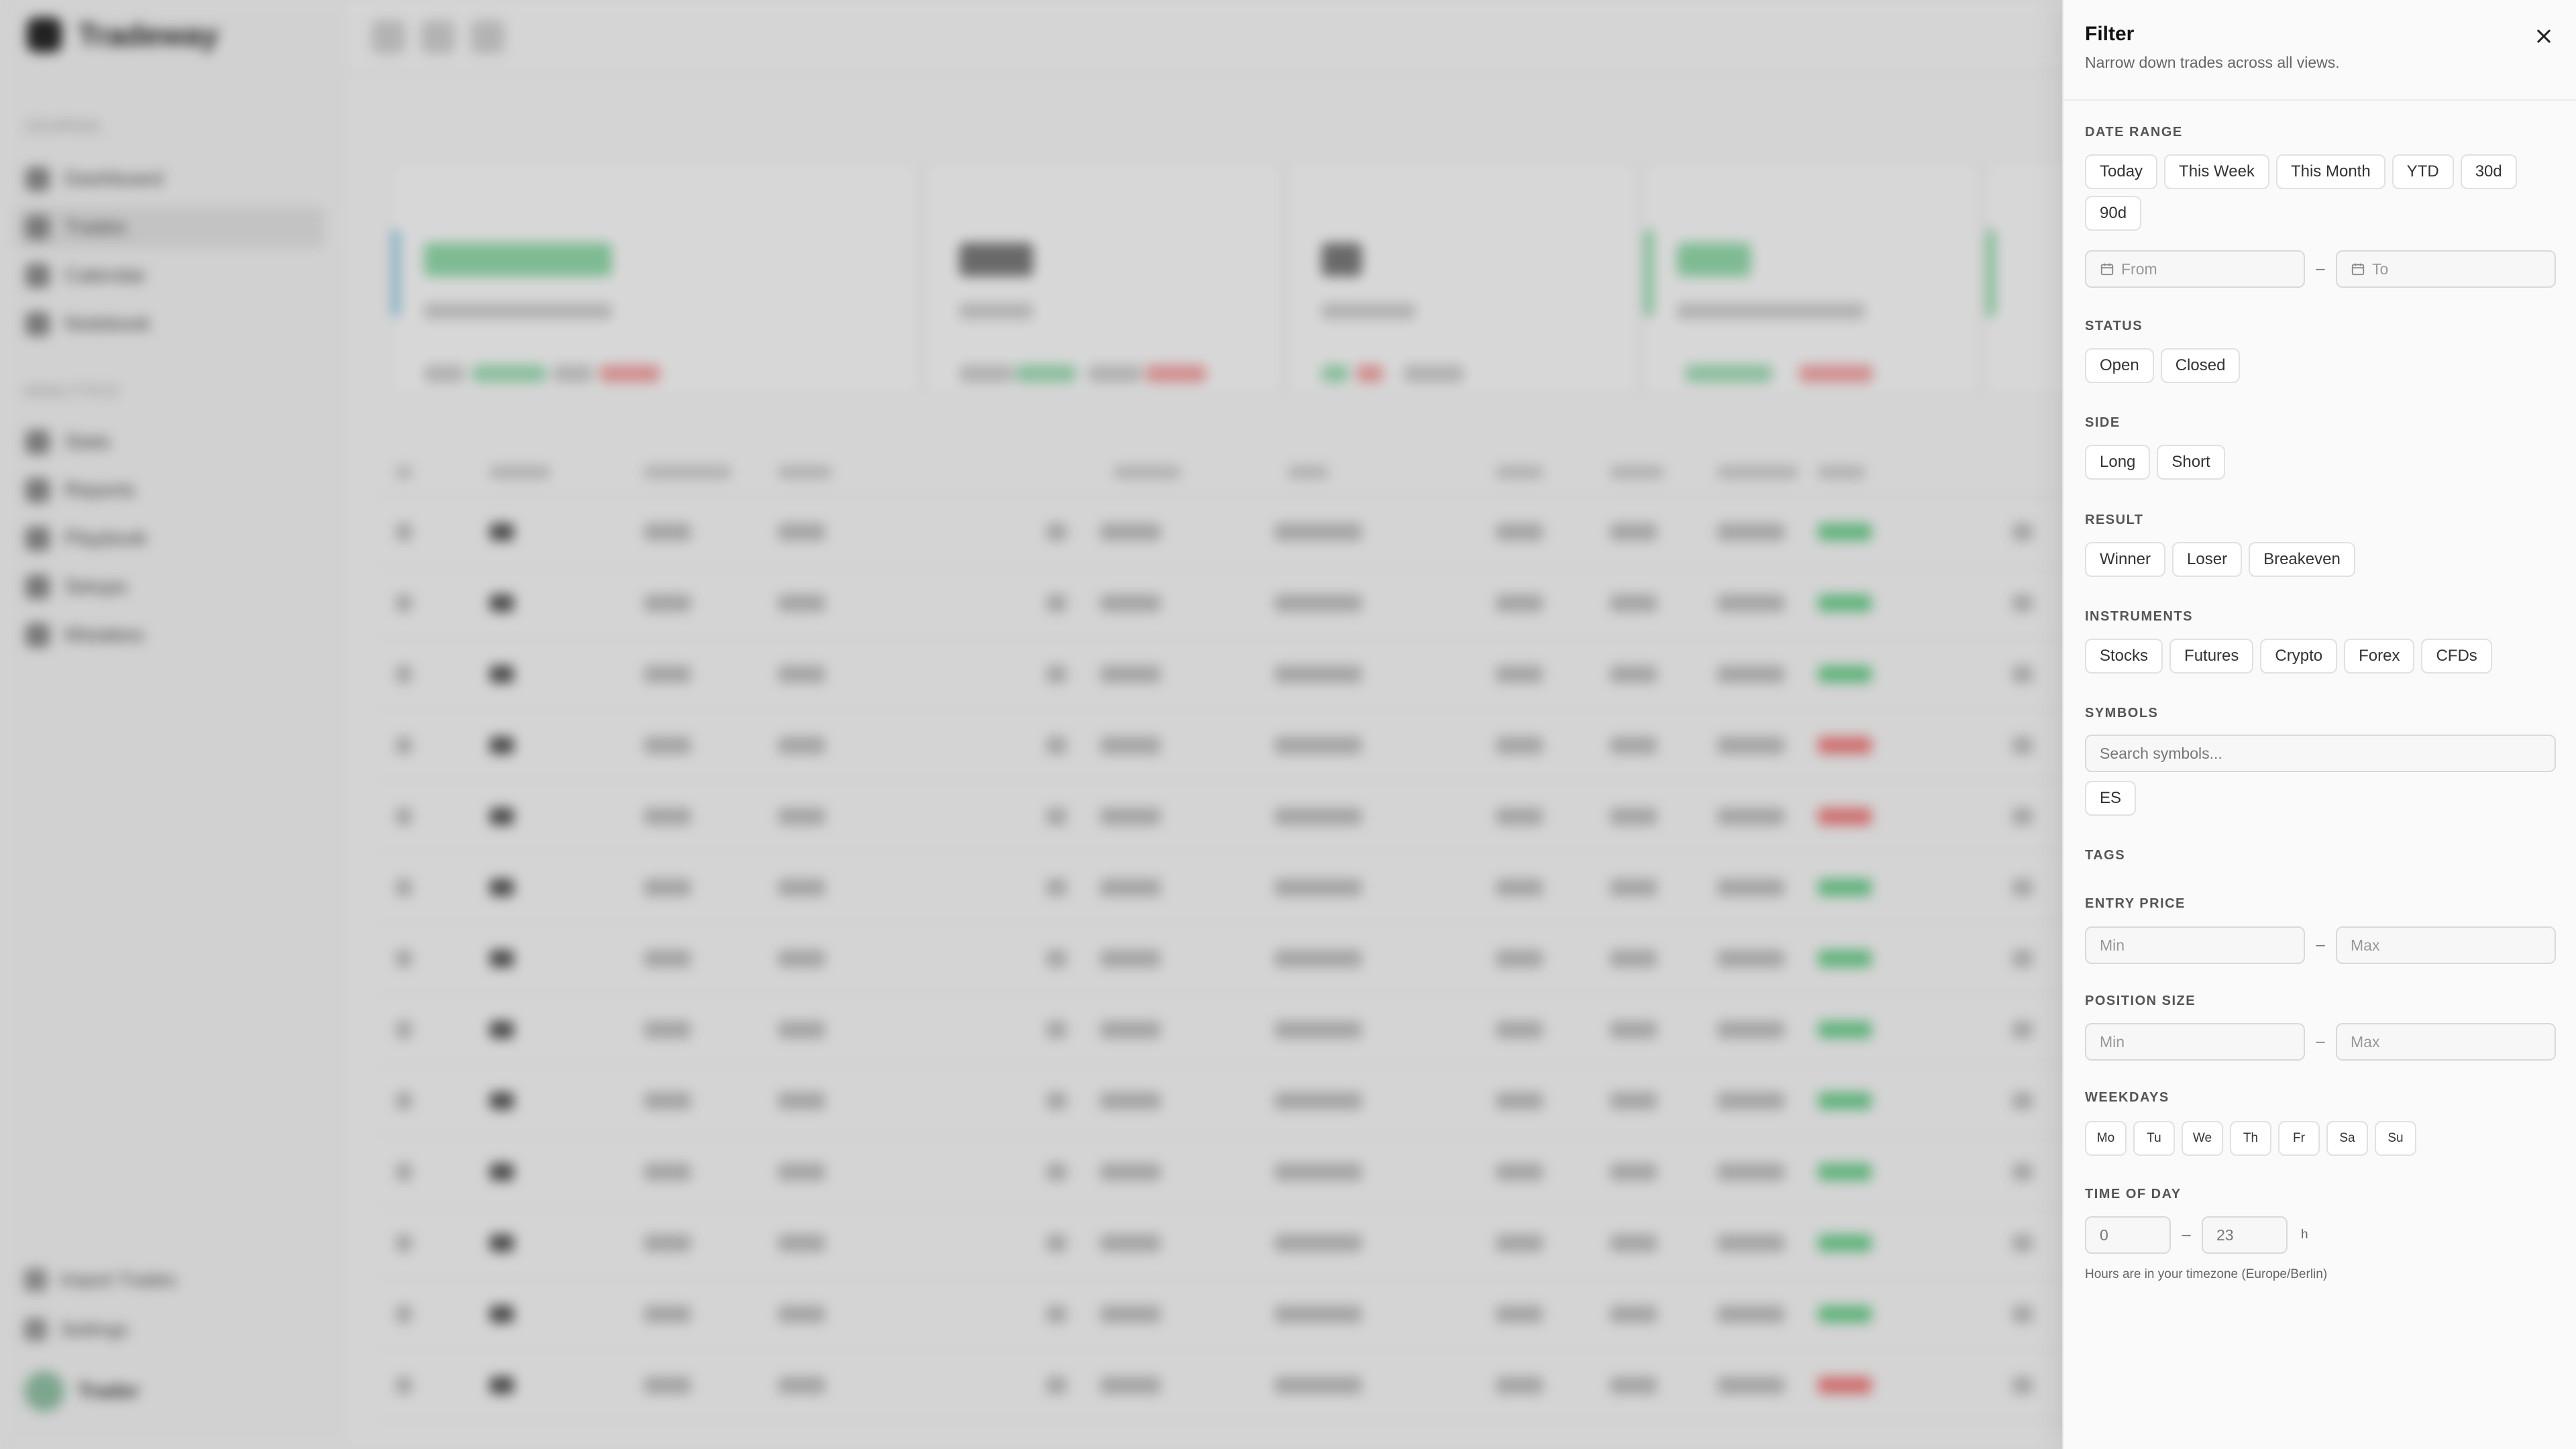 This screenshot has height=1449, width=2576. Describe the element at coordinates (2127, 1097) in the screenshot. I see `weekdays-label: WEEKDAYS` at that location.